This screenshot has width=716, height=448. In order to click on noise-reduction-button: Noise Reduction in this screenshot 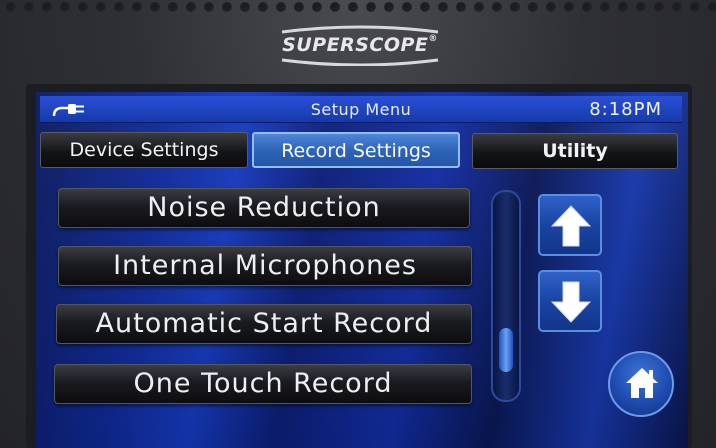, I will do `click(264, 208)`.